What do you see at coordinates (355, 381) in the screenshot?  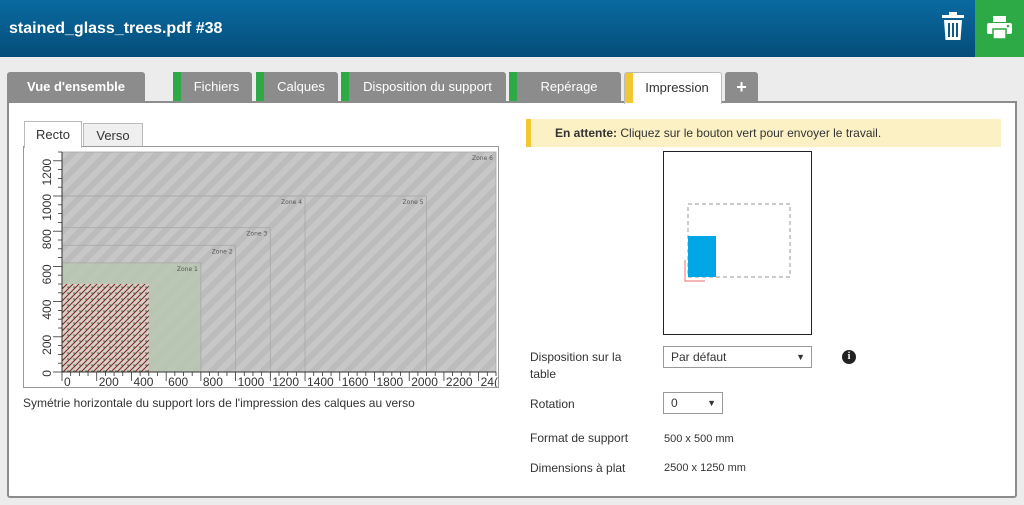 I see `x-tick-label: 1600` at bounding box center [355, 381].